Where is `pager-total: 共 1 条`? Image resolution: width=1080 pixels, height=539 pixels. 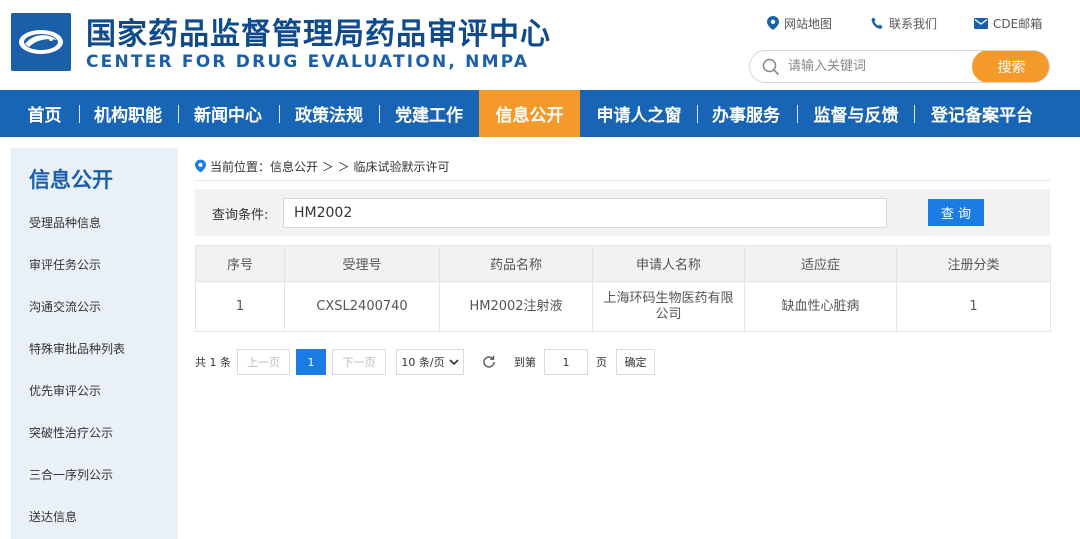 pager-total: 共 1 条 is located at coordinates (213, 362).